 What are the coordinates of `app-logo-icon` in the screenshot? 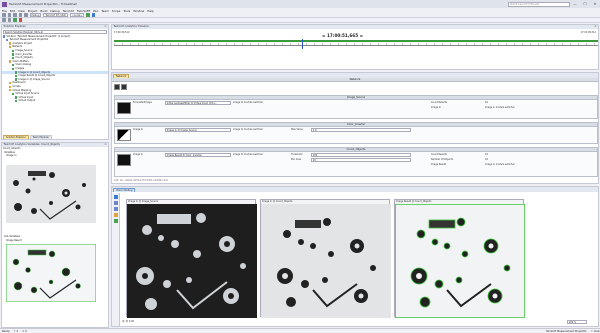 It's located at (4, 4).